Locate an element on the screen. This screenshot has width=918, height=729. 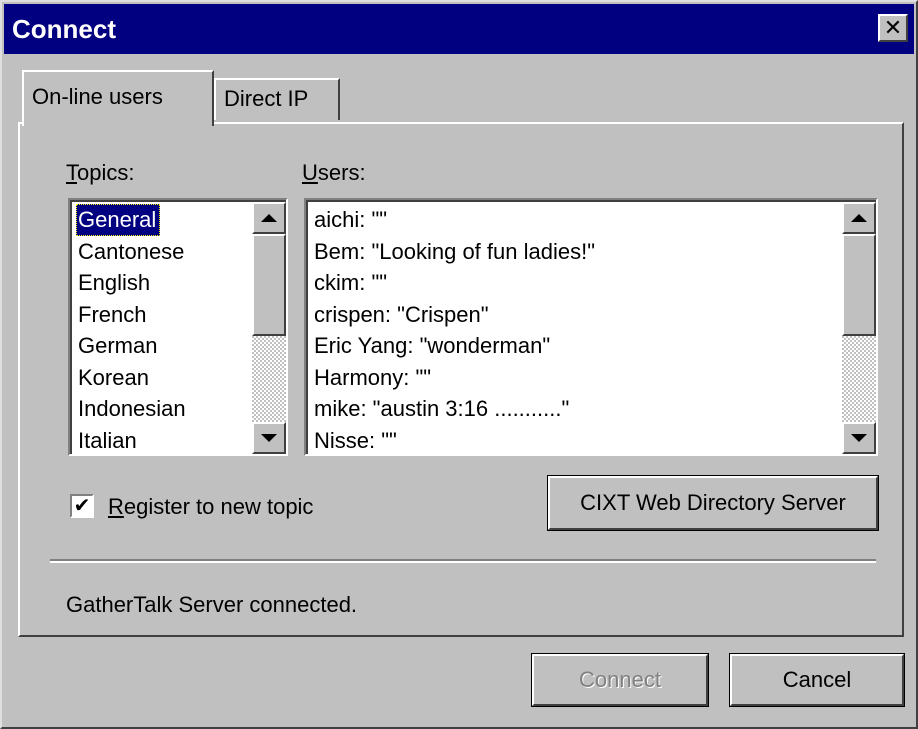
topic-list-item: French is located at coordinates (133, 315).